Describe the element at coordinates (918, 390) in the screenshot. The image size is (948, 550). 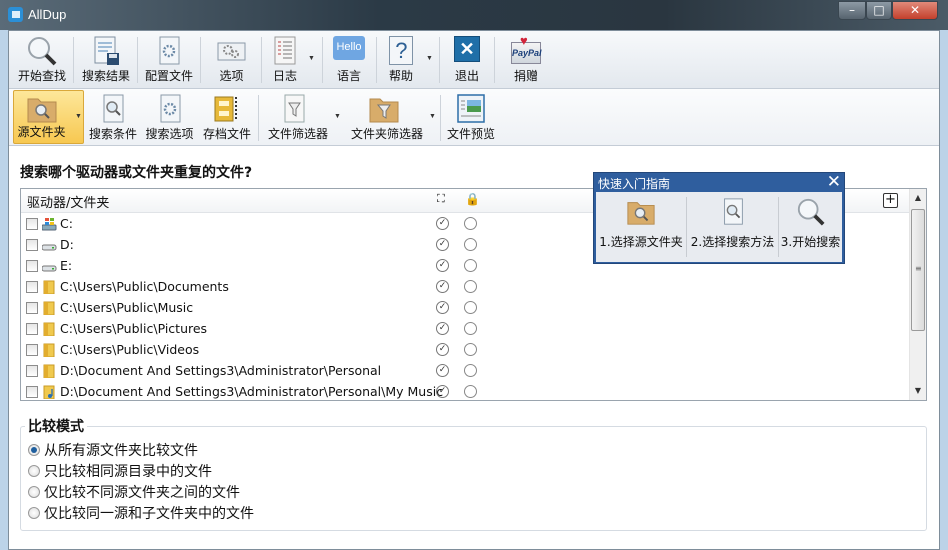
I see `scroll-down-arrow-icon: ▼` at that location.